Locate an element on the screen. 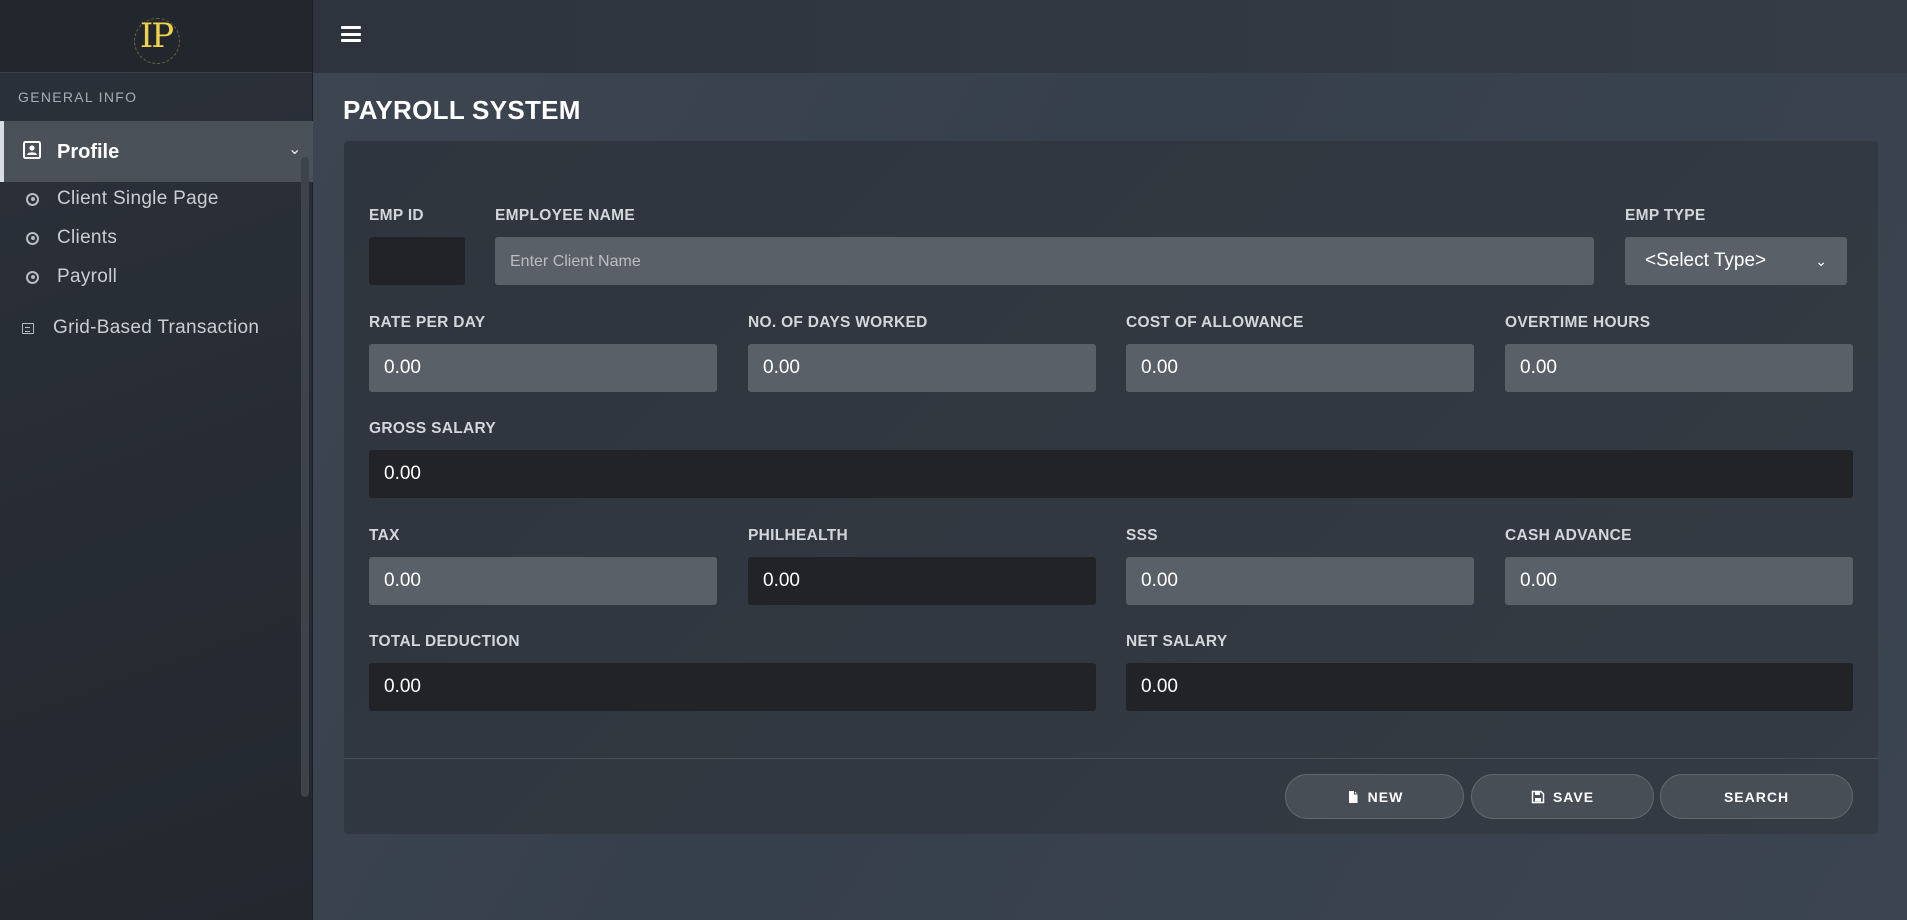 This screenshot has width=1907, height=920. sidebar-item-client-single-page: Client Single Page is located at coordinates (150, 199).